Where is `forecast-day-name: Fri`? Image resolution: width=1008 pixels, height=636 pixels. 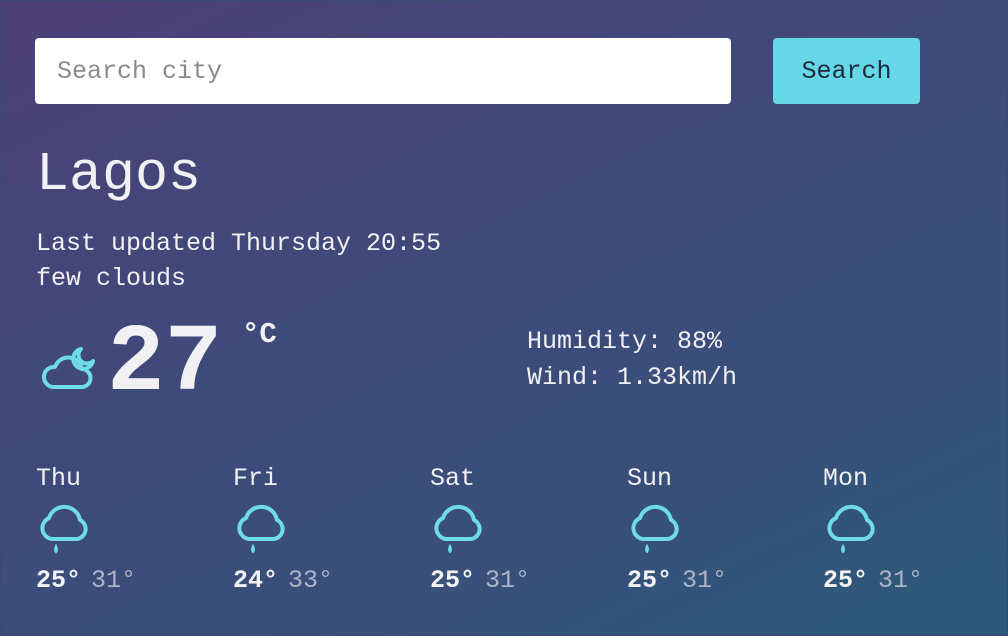 forecast-day-name: Fri is located at coordinates (256, 478).